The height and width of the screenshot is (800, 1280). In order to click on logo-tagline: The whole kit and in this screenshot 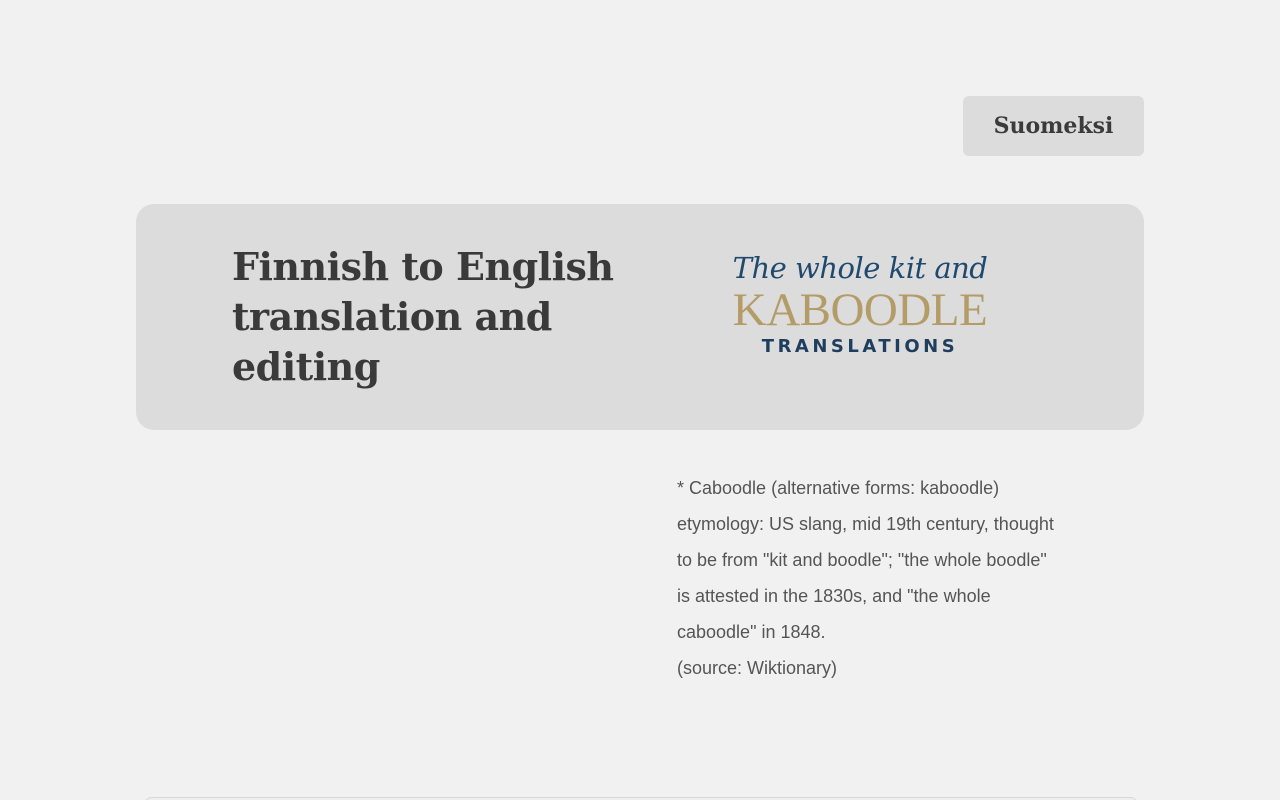, I will do `click(860, 268)`.